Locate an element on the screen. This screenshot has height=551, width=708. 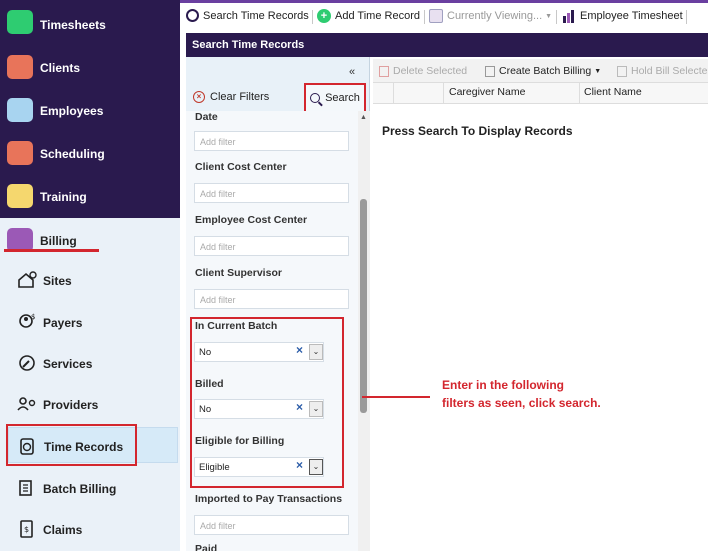
subnav-item-claims: $ Claims is located at coordinates (90, 529).